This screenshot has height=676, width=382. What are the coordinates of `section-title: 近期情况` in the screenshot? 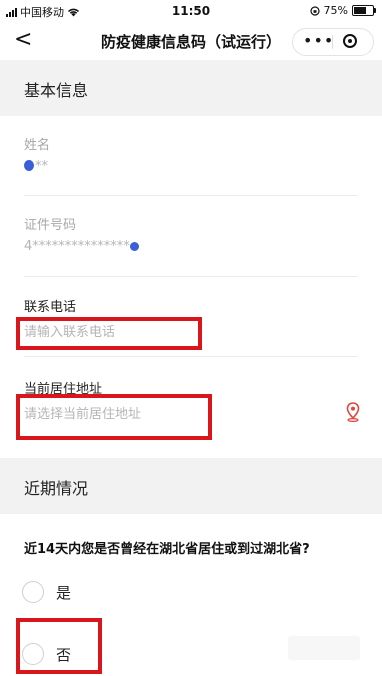 It's located at (56, 488).